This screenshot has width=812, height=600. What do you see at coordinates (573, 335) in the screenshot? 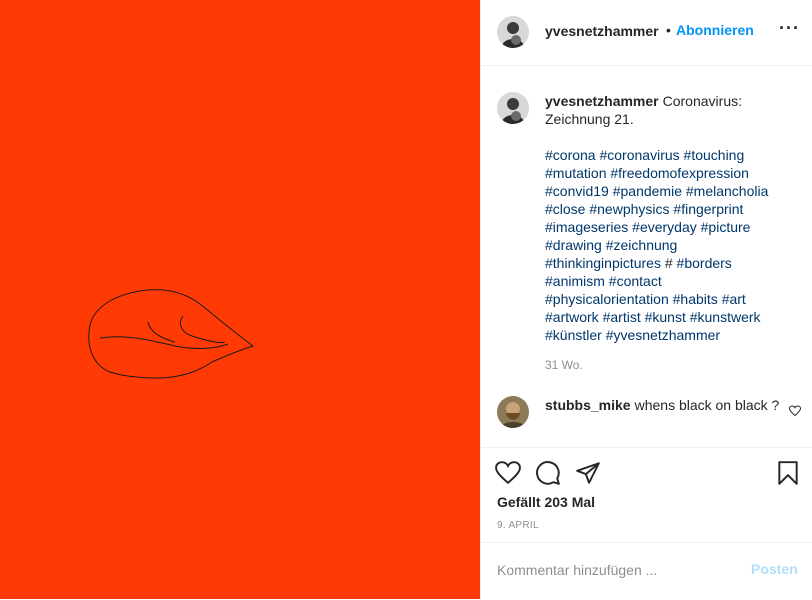
I see `hashtag: #künstler` at bounding box center [573, 335].